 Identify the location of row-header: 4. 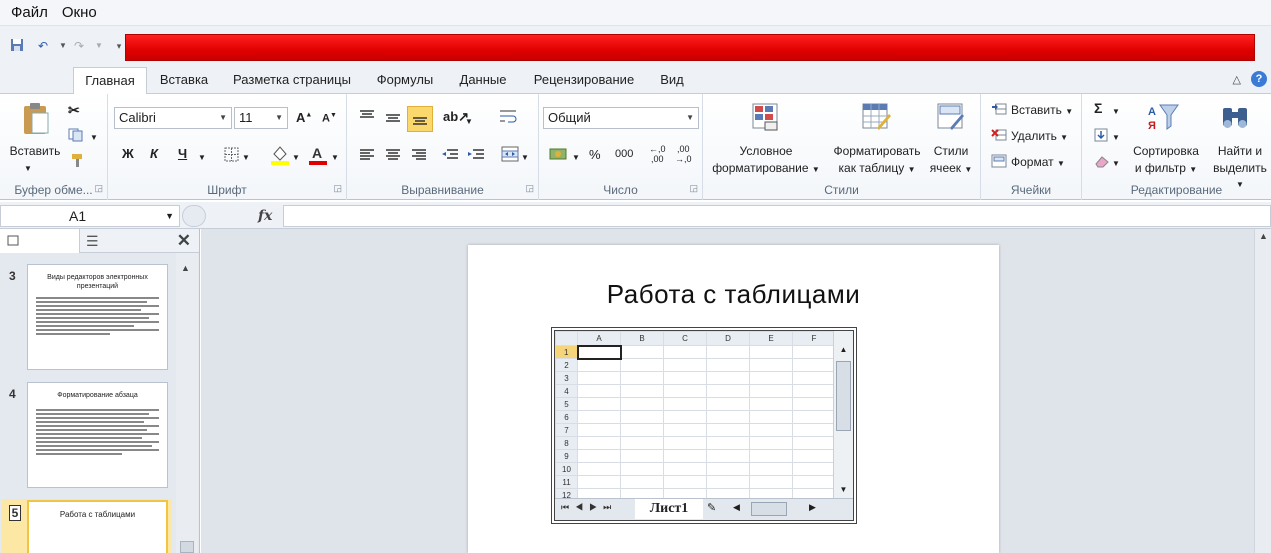
(566, 391).